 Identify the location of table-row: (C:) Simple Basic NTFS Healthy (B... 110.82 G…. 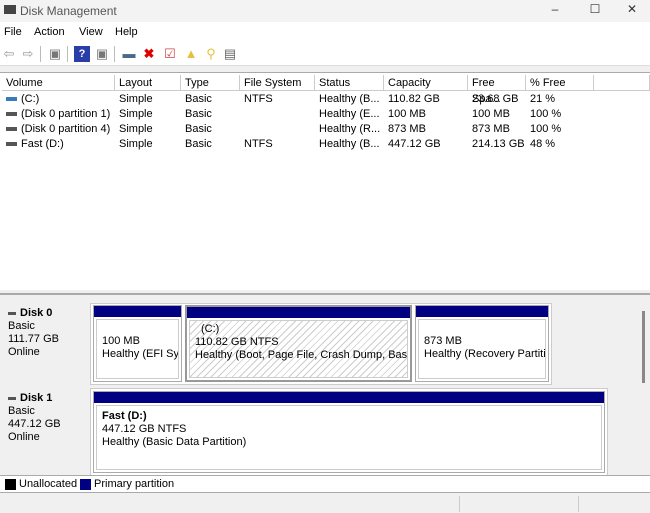
(325, 99).